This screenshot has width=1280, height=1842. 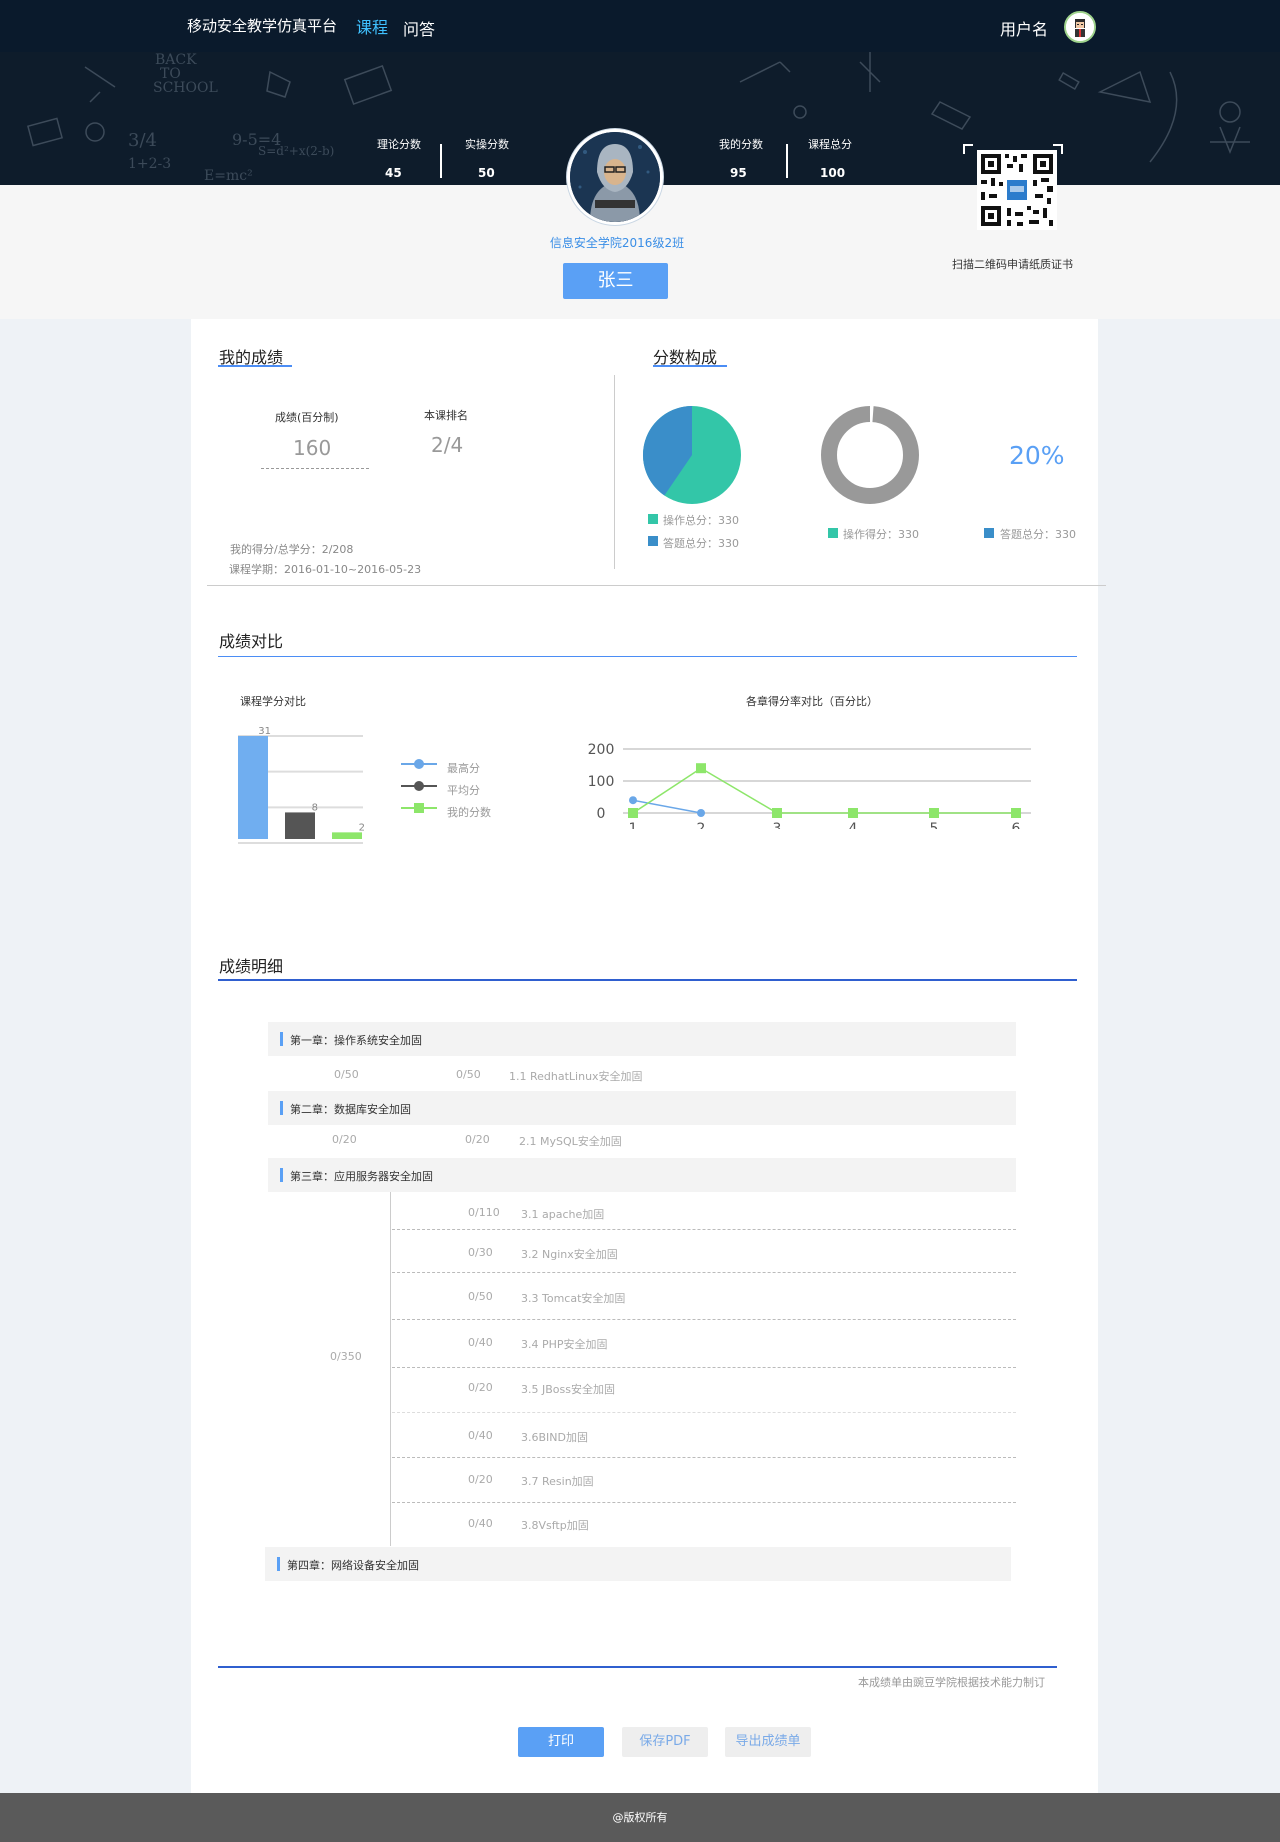 What do you see at coordinates (638, 1564) in the screenshot?
I see `chapter-4-header: 第四章：网络设备安全加固` at bounding box center [638, 1564].